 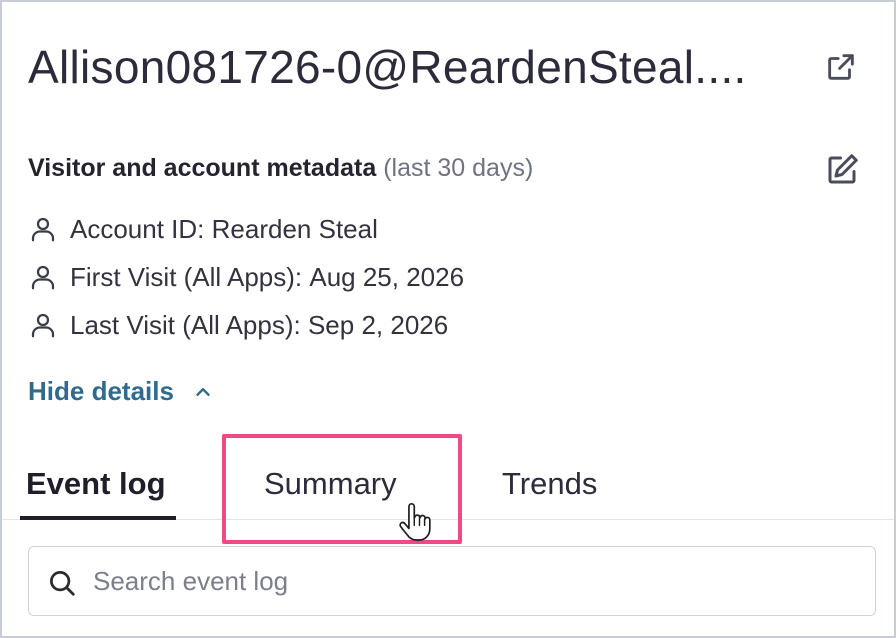 What do you see at coordinates (294, 228) in the screenshot?
I see `metadata-row-value: Rearden Steal` at bounding box center [294, 228].